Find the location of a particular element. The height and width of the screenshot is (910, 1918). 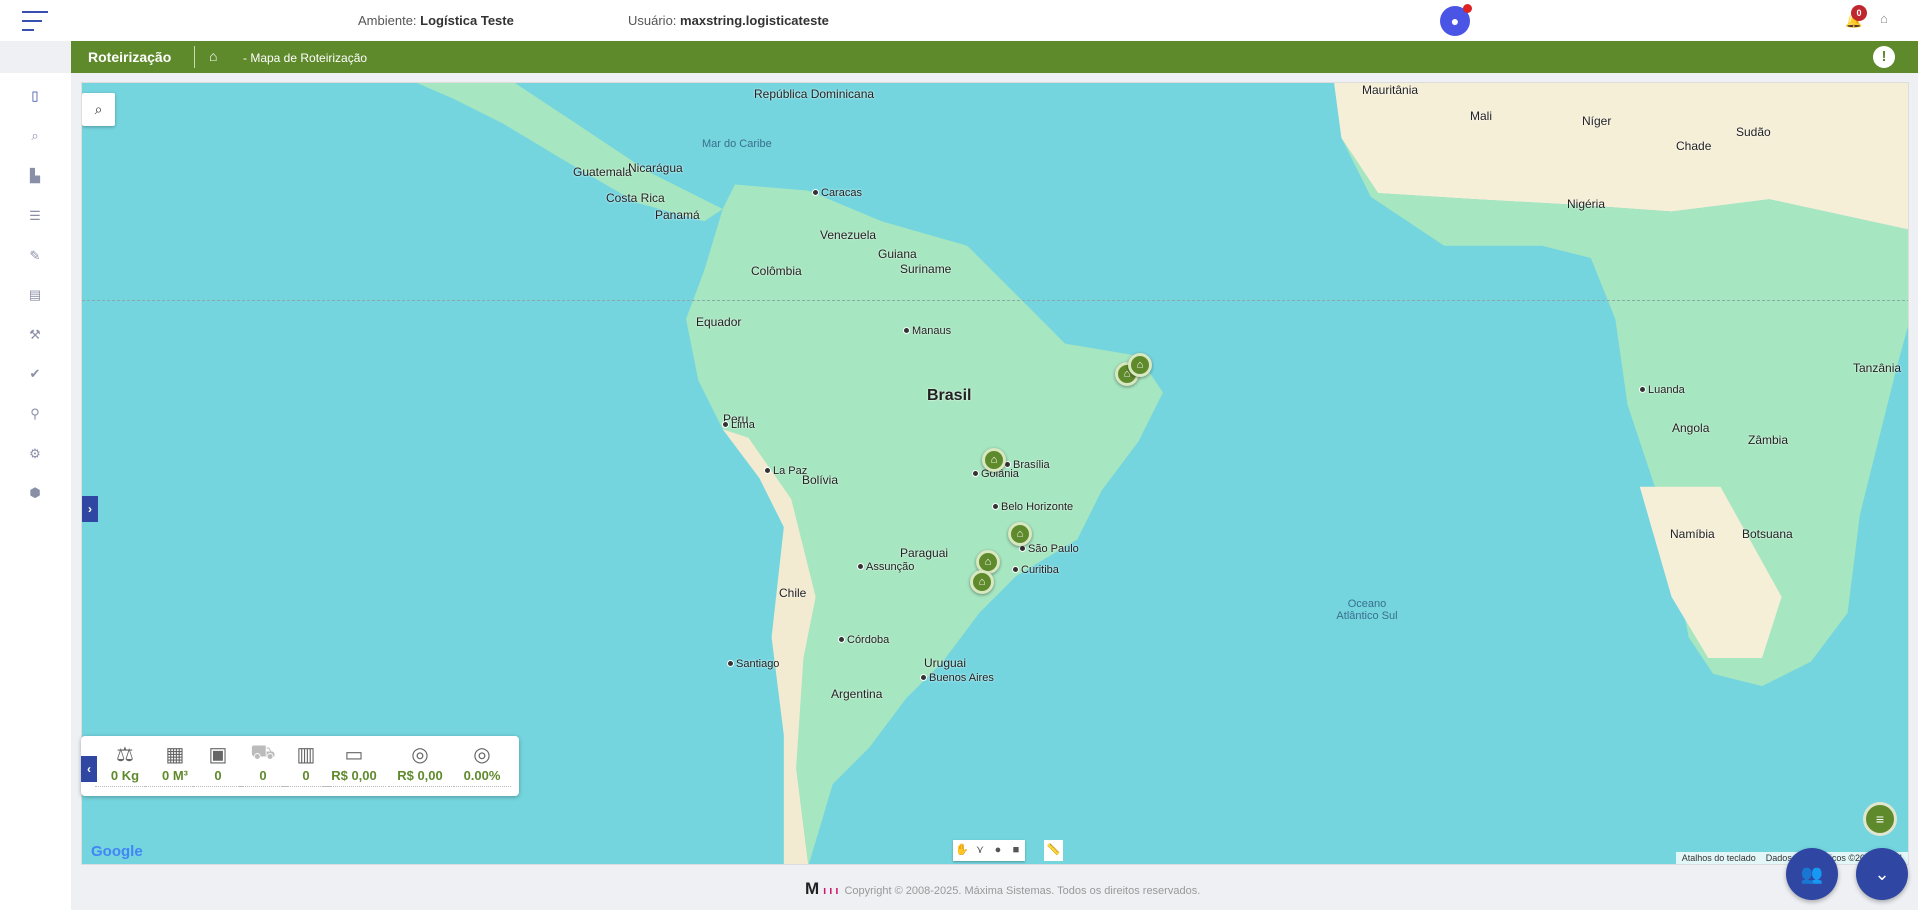

summary-value-total: ▭ R$ 0,00 is located at coordinates (354, 764).